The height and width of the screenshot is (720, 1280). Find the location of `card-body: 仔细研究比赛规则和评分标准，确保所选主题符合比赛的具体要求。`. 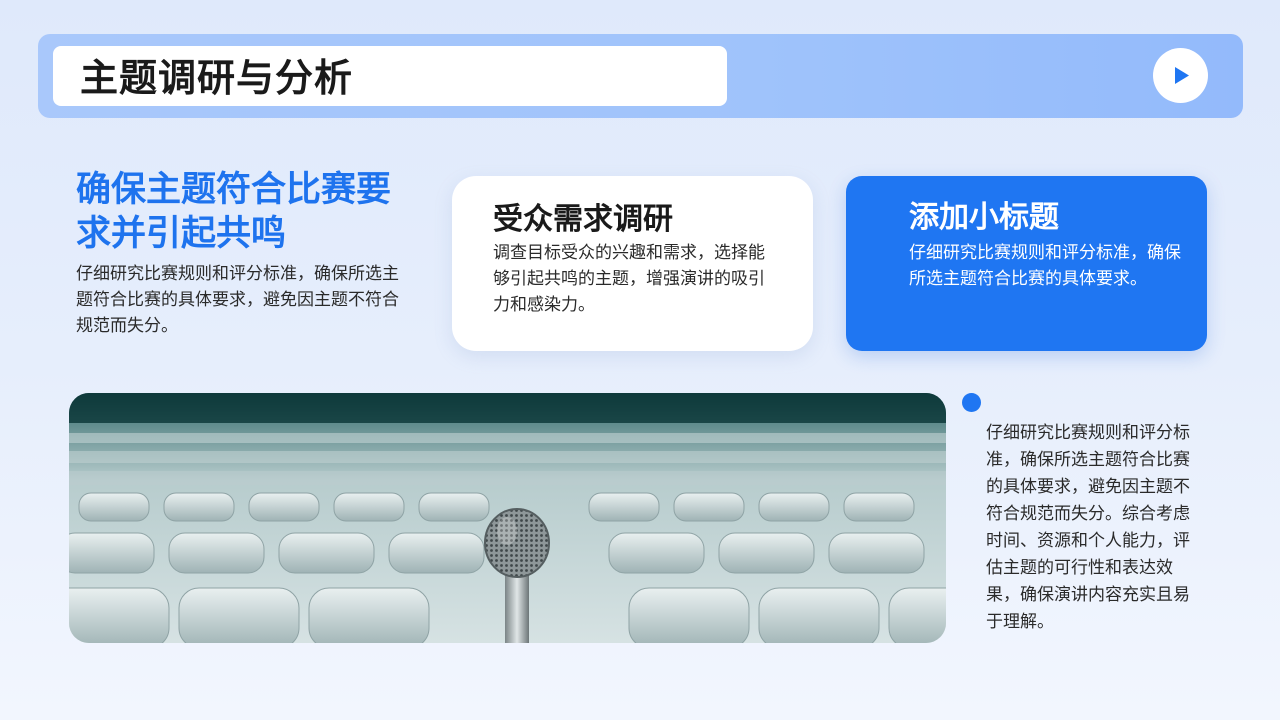

card-body: 仔细研究比赛规则和评分标准，确保所选主题符合比赛的具体要求。 is located at coordinates (1045, 266).